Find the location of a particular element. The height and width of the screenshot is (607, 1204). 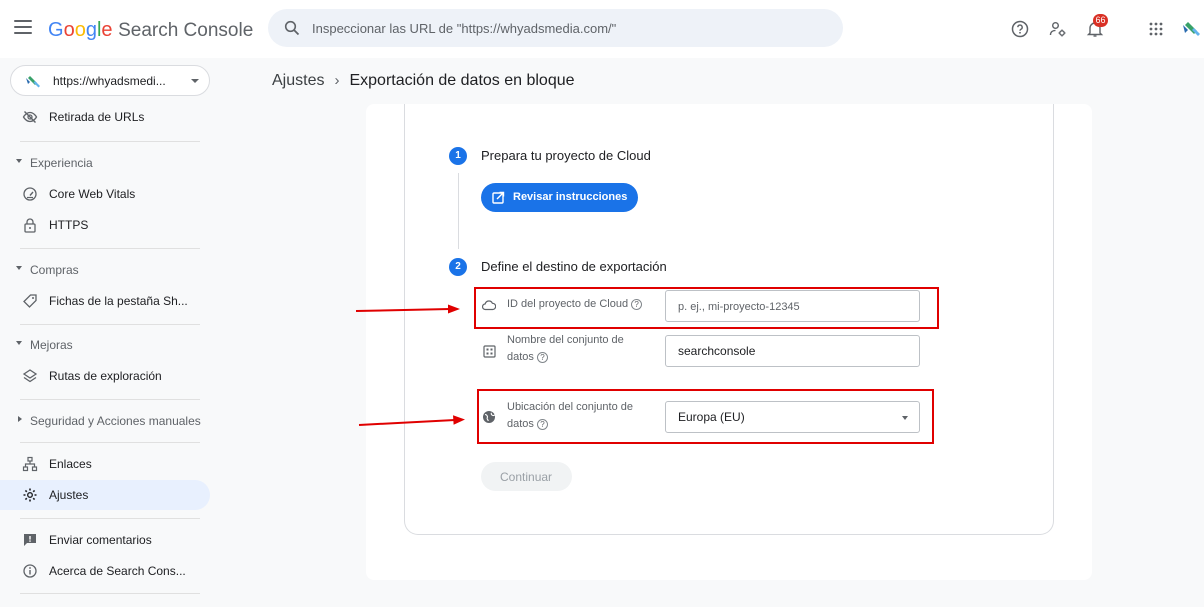

section-security: Seguridad y Acciones manuales is located at coordinates (105, 420).